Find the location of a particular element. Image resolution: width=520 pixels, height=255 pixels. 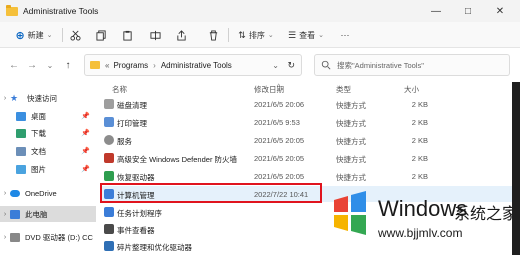

sidebar-item-quick-access: › ★ 快速访问 is located at coordinates (48, 98).